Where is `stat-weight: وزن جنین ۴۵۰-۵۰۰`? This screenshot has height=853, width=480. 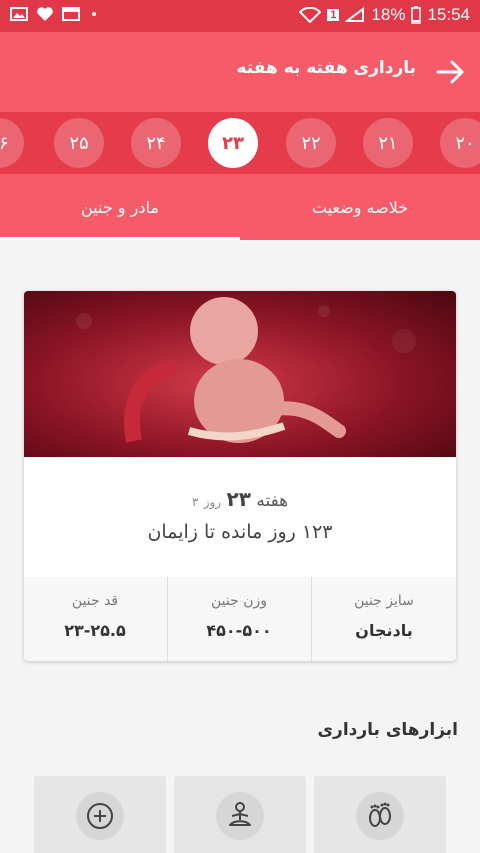 stat-weight: وزن جنین ۴۵۰-۵۰۰ is located at coordinates (240, 619).